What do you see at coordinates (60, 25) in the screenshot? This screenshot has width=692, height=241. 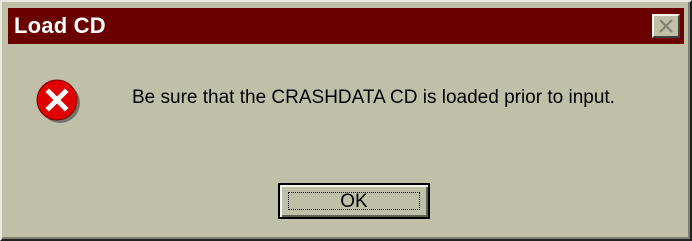 I see `window-title: Load CD` at bounding box center [60, 25].